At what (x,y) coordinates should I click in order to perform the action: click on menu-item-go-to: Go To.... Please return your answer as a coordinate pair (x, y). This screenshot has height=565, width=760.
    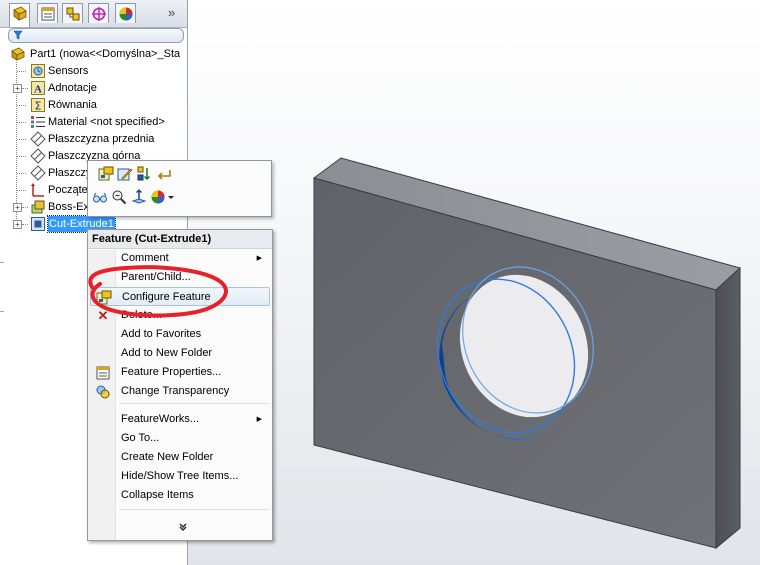
    Looking at the image, I should click on (180, 438).